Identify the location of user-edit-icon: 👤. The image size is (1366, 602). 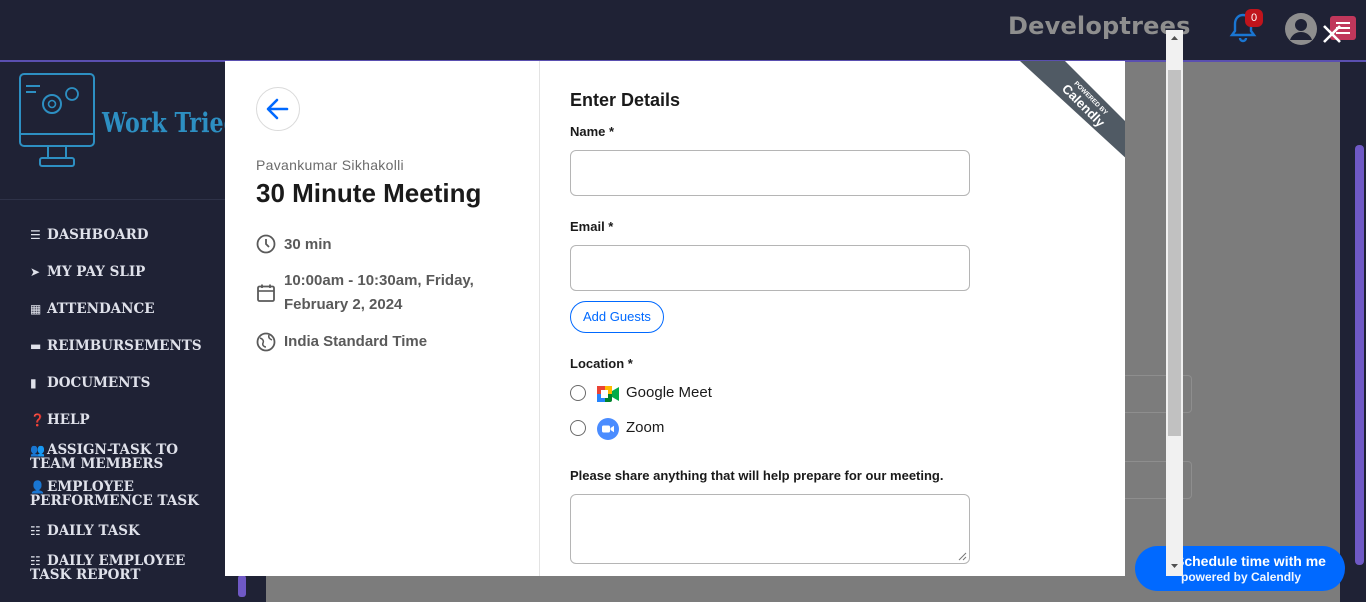
(37, 487).